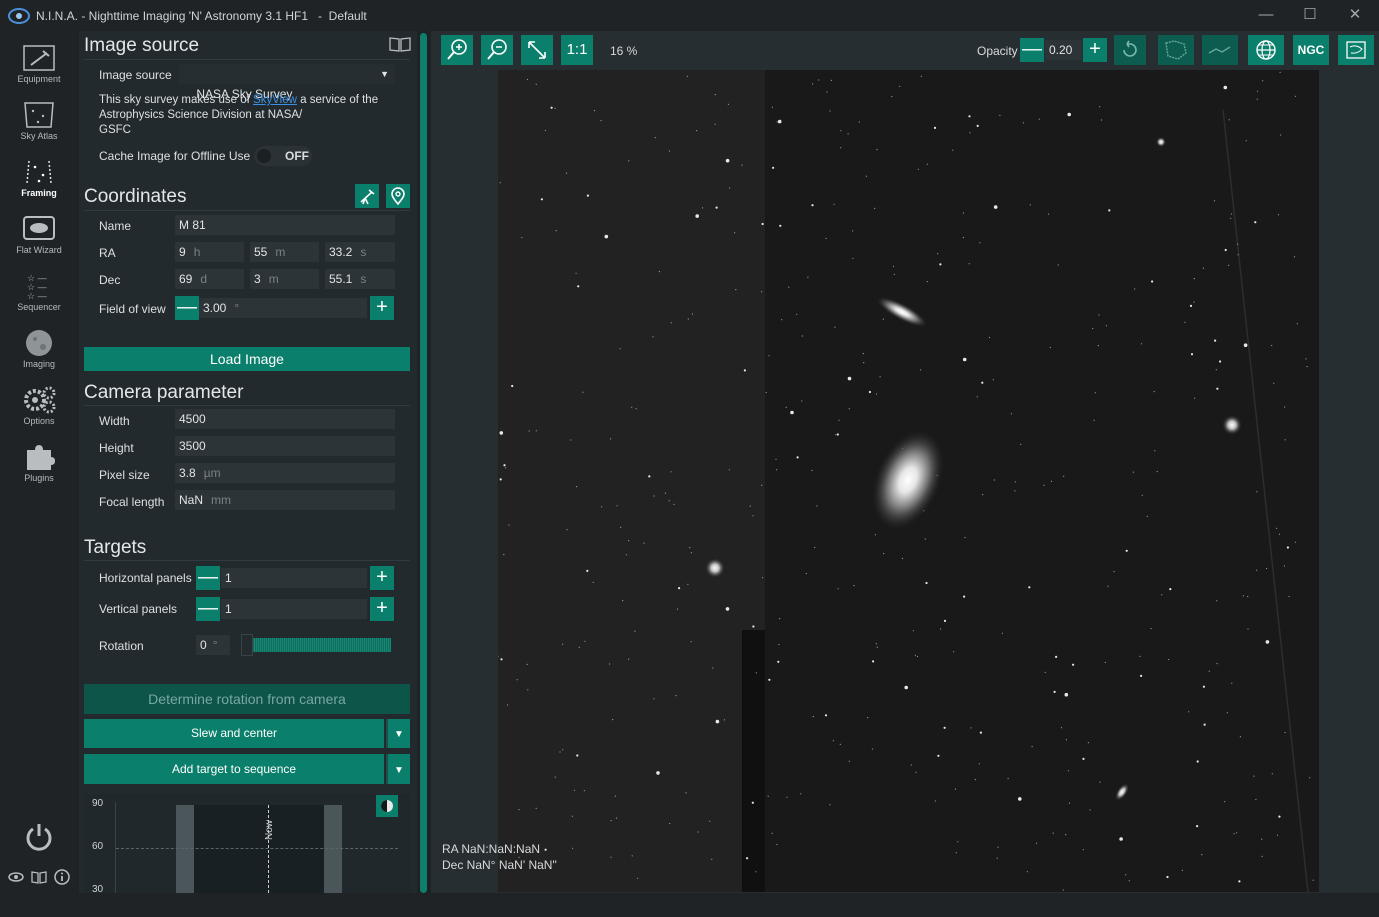 The image size is (1379, 917). What do you see at coordinates (423, 463) in the screenshot?
I see `panel-scrollbar-thumb` at bounding box center [423, 463].